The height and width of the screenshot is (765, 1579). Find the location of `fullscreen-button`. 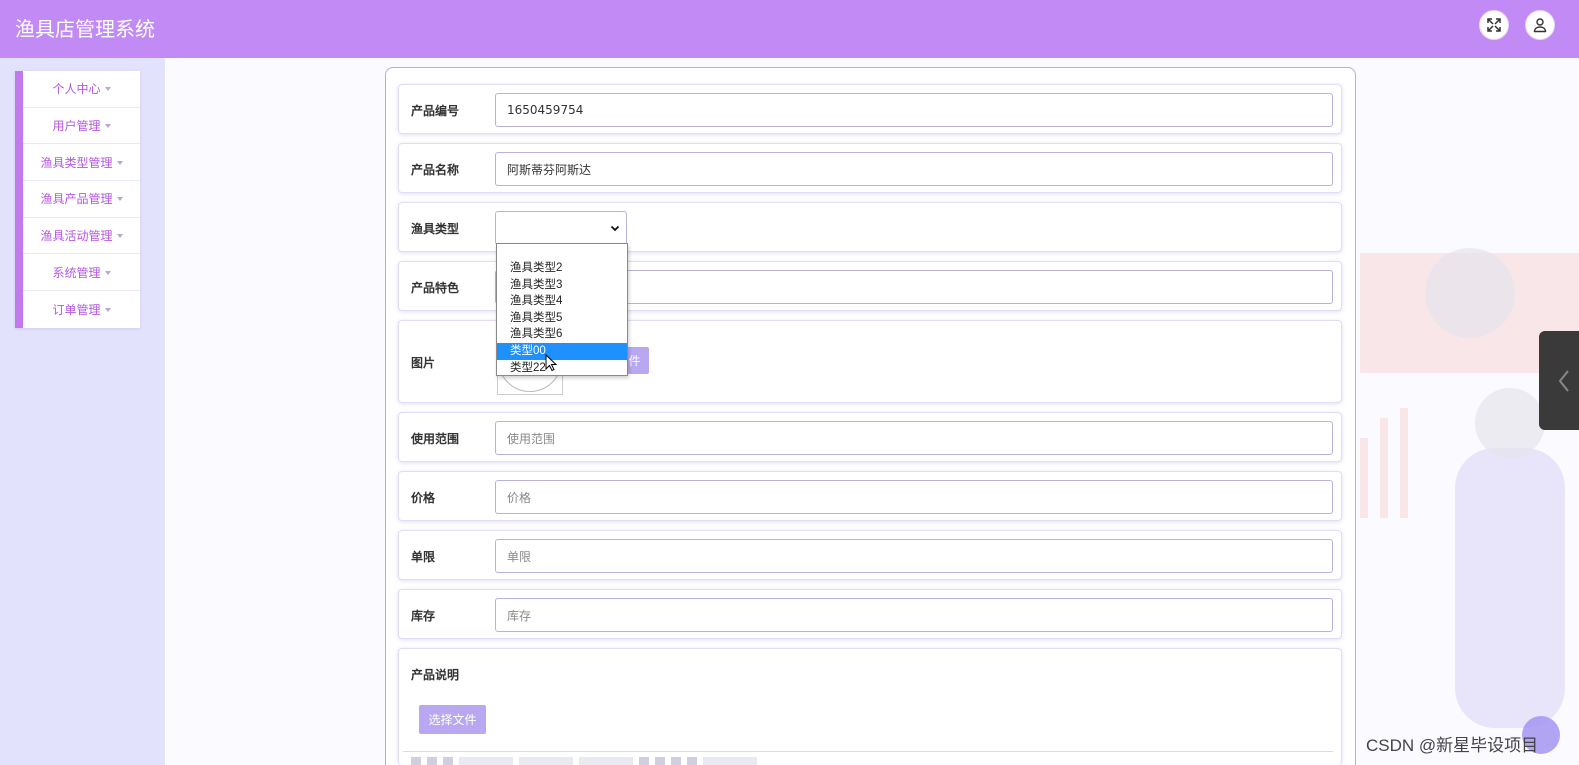

fullscreen-button is located at coordinates (1494, 25).